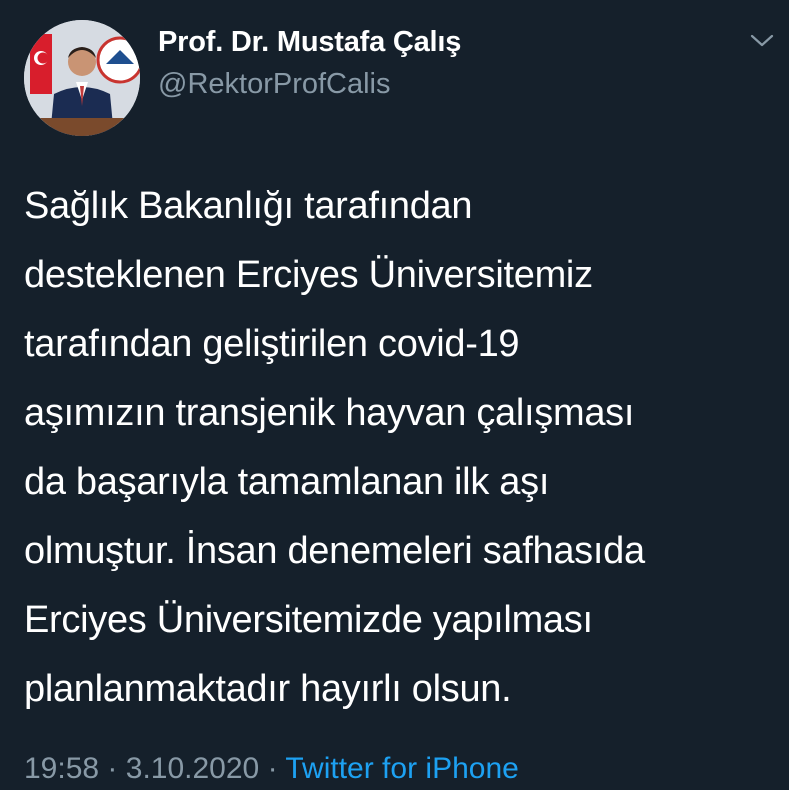  What do you see at coordinates (61, 768) in the screenshot?
I see `tweet-time: 19:58` at bounding box center [61, 768].